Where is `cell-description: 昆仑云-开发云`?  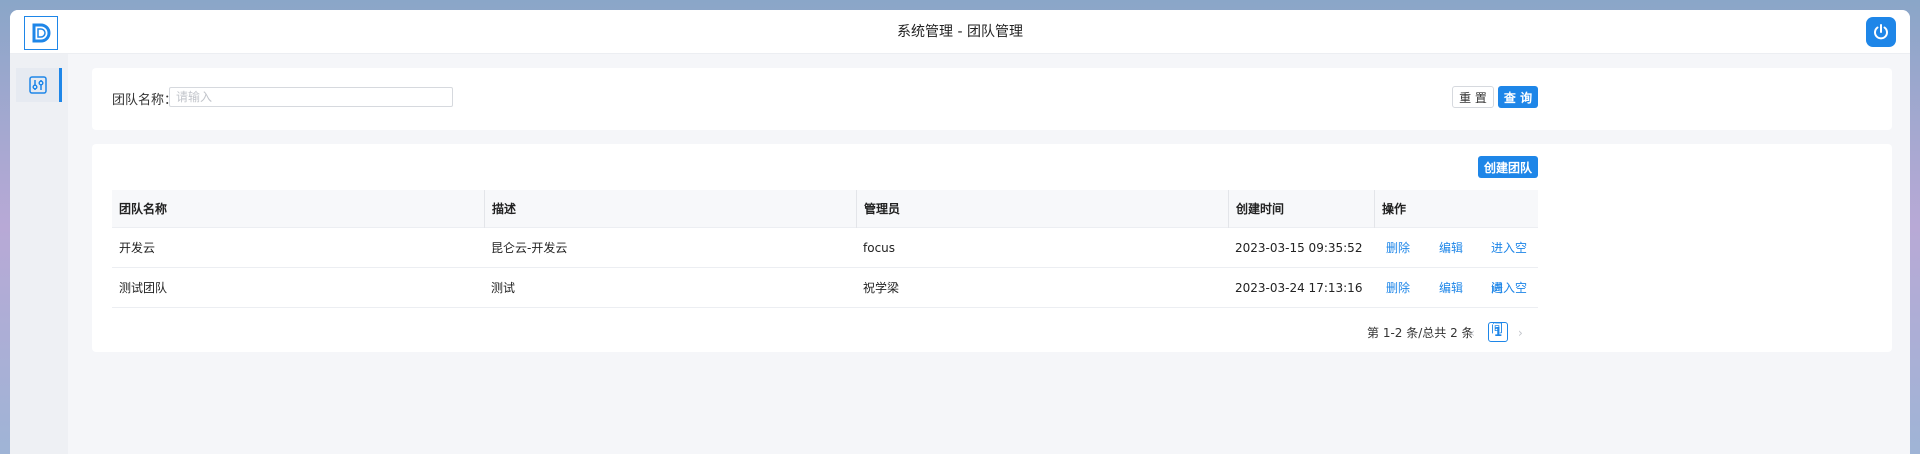 cell-description: 昆仑云-开发云 is located at coordinates (529, 248).